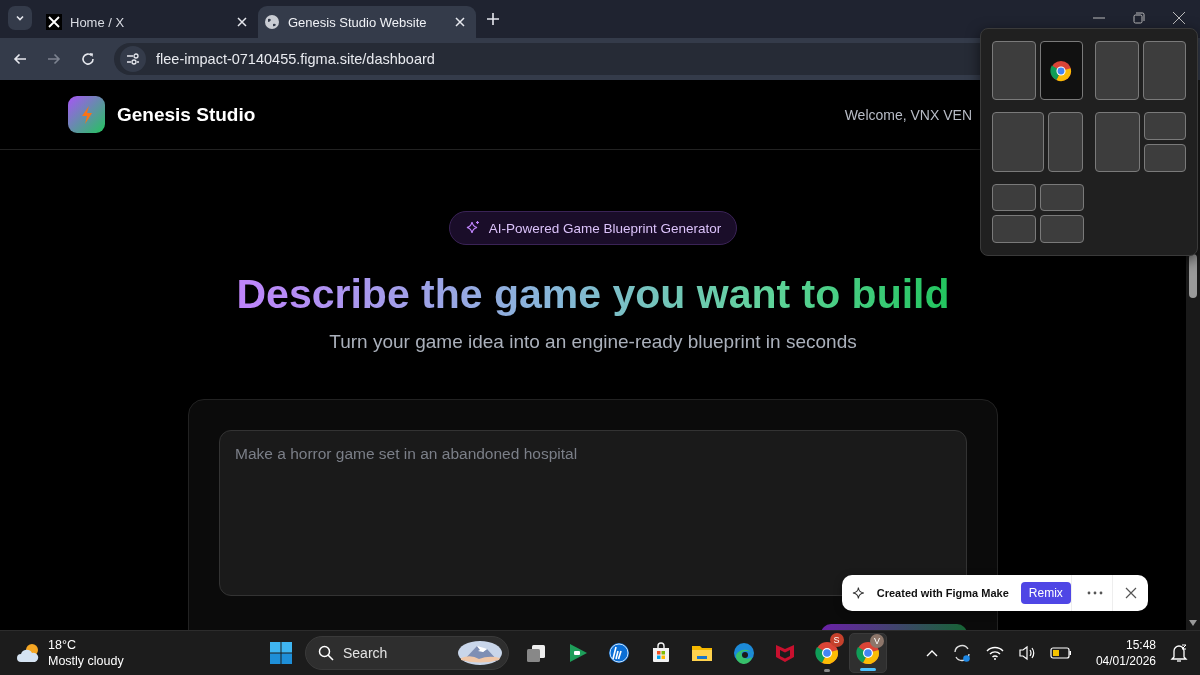 The width and height of the screenshot is (1200, 675). I want to click on taskbar-app: S, so click(826, 653).